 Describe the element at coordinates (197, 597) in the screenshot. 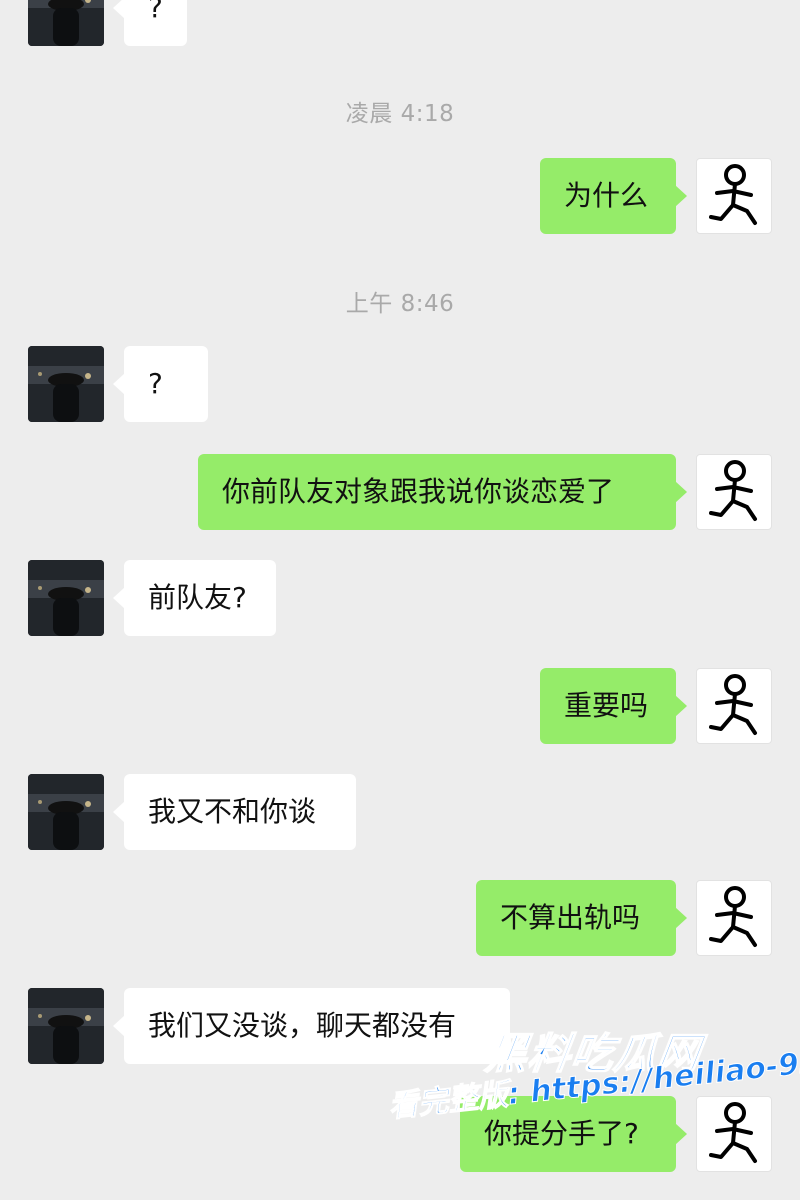

I see `message-text: 前队友?` at that location.